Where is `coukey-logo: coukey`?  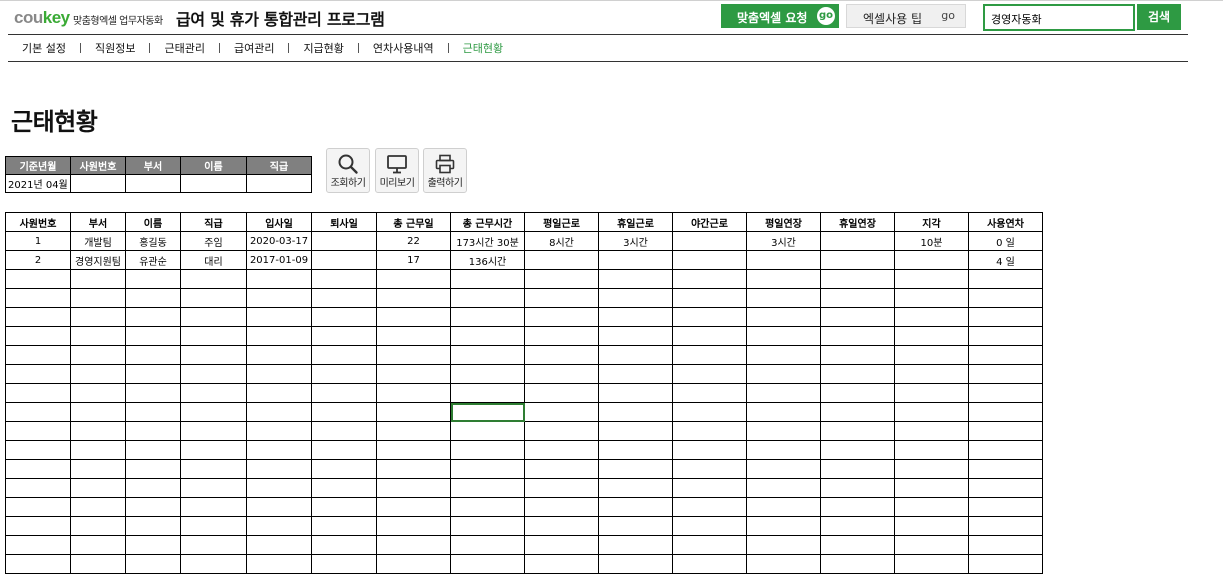
coukey-logo: coukey is located at coordinates (42, 18).